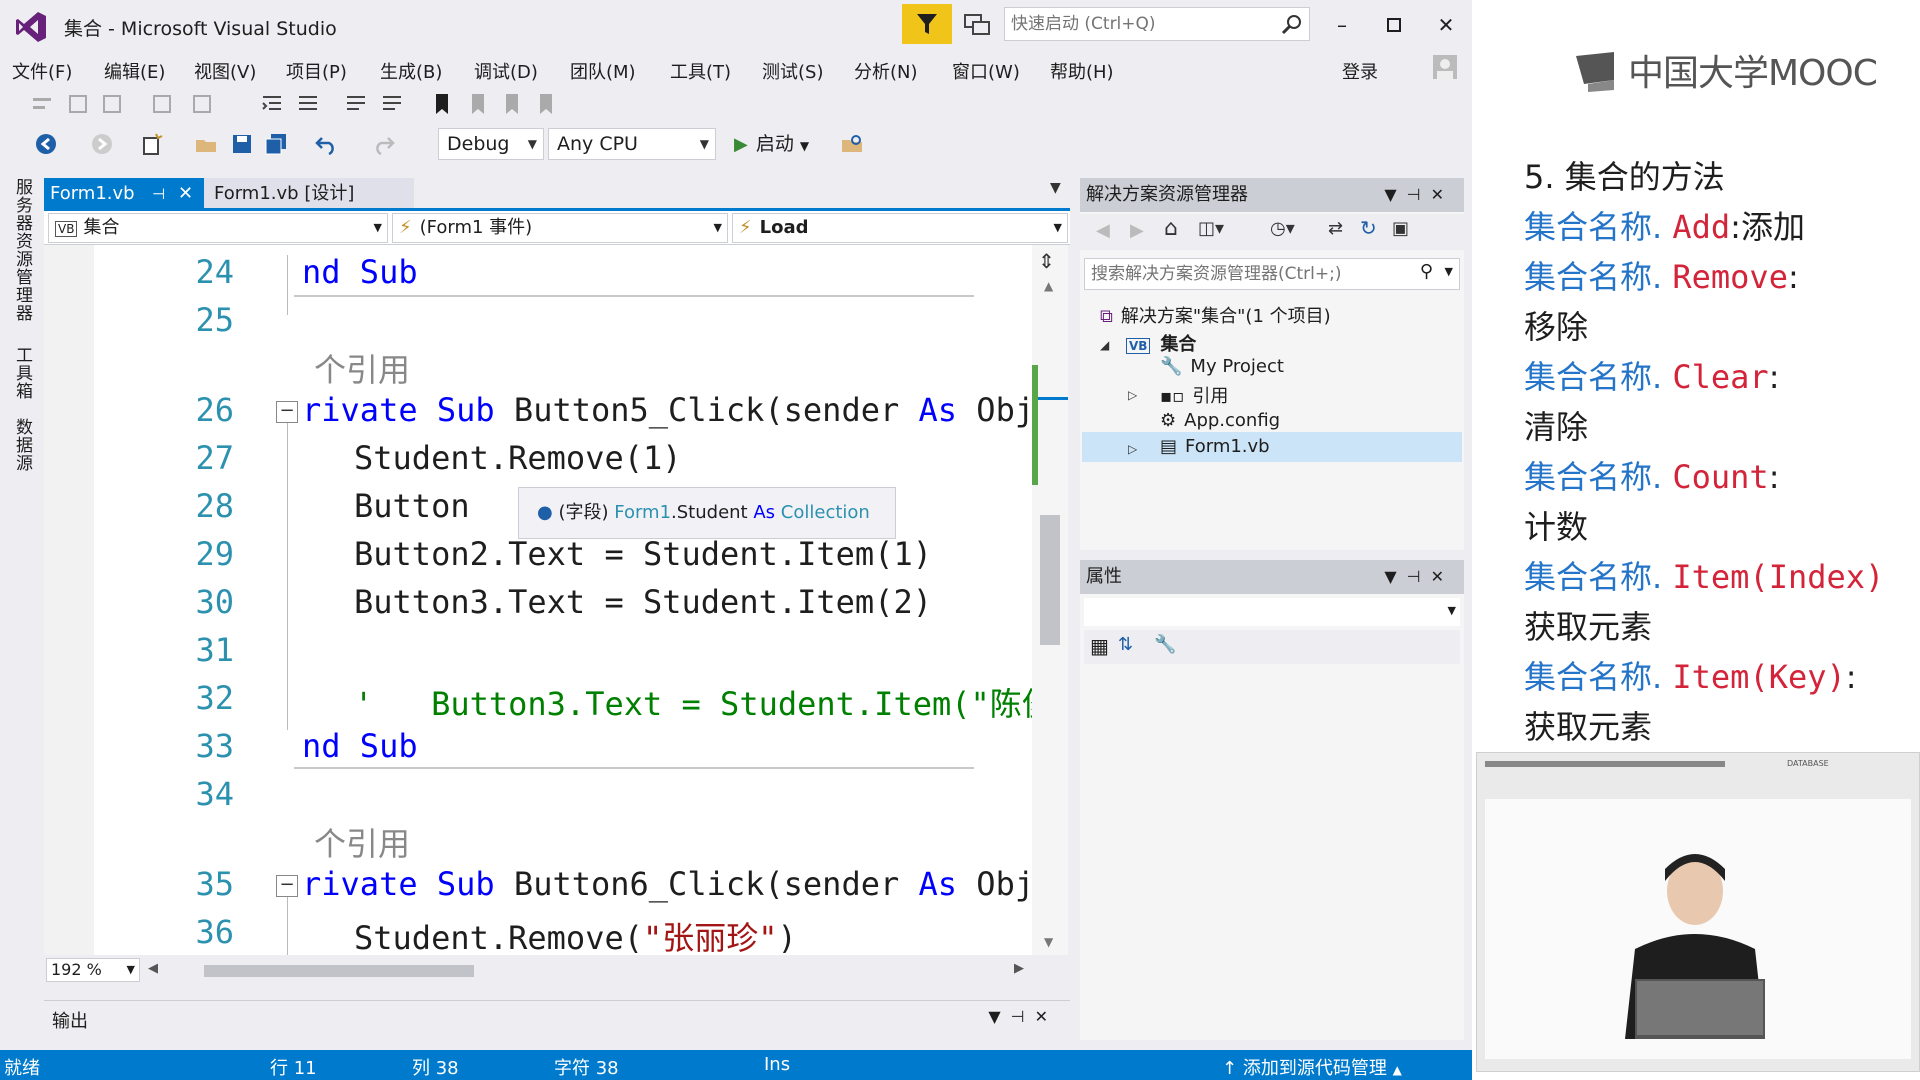  I want to click on add-to-source-control-button: ↑ 添加到源代码管理 ▲, so click(1312, 1067).